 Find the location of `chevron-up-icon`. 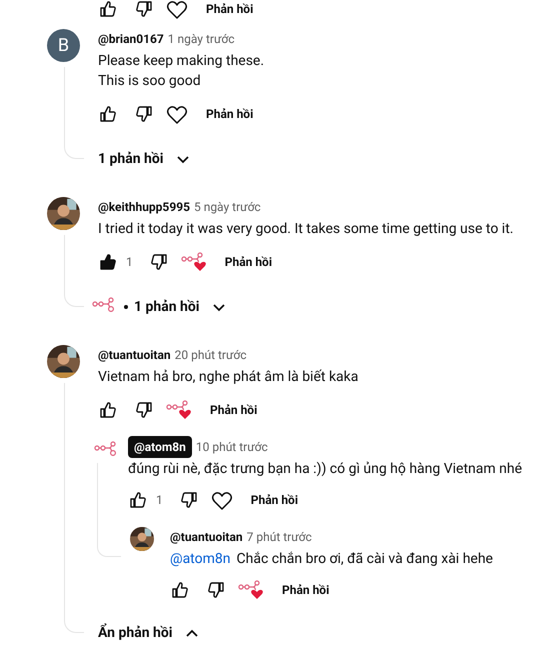

chevron-up-icon is located at coordinates (191, 633).